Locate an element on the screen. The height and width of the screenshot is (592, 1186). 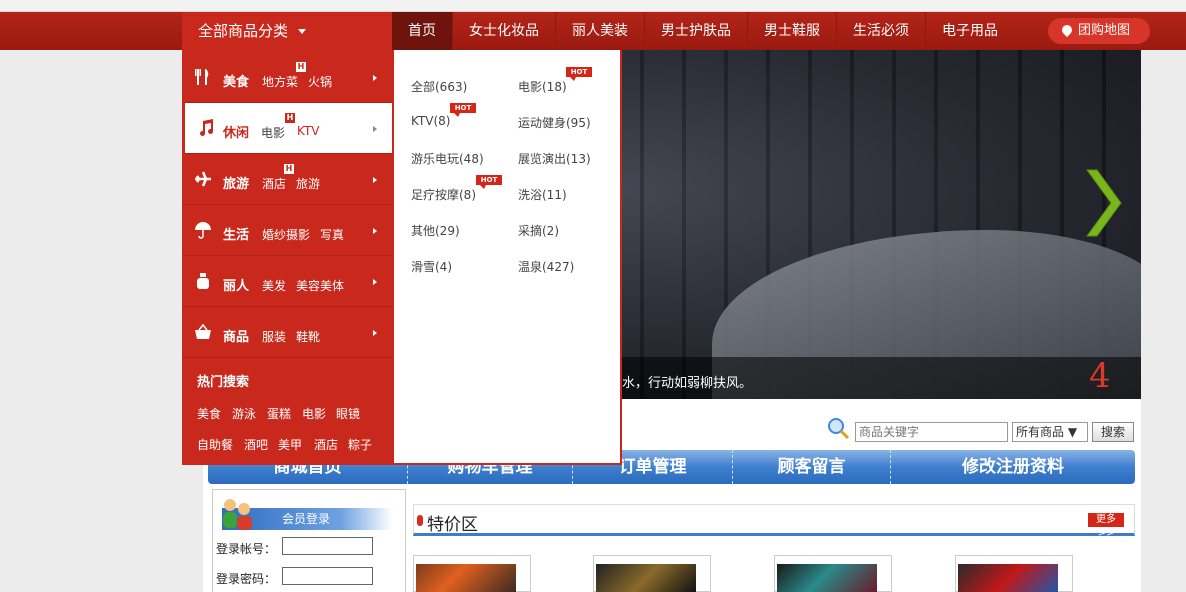
category-name: 商品 is located at coordinates (236, 337).